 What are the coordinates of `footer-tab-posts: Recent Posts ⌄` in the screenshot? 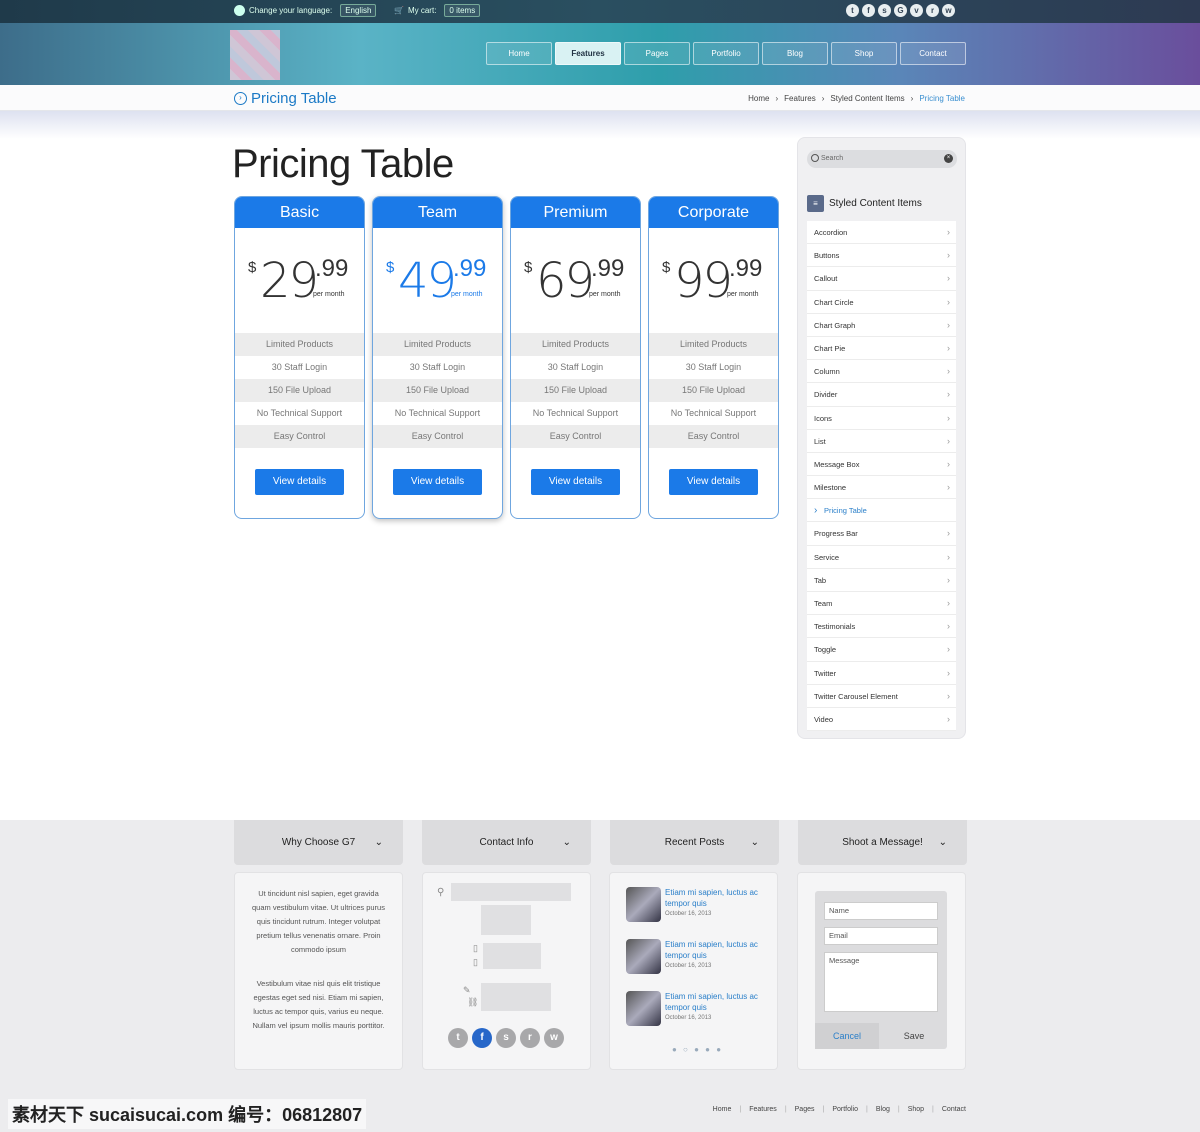 It's located at (694, 842).